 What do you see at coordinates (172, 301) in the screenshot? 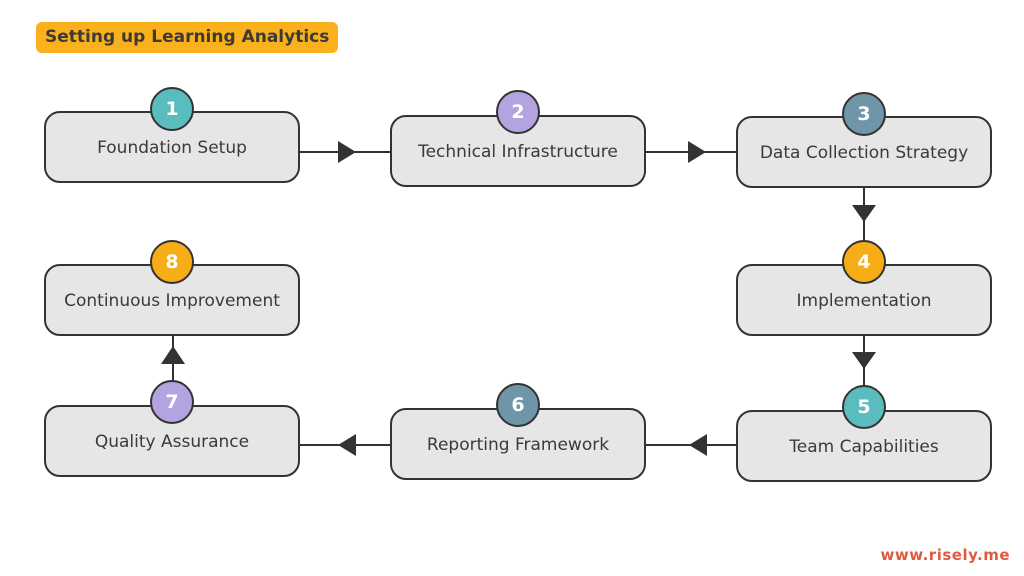
I see `step-label: Continuous Improvement` at bounding box center [172, 301].